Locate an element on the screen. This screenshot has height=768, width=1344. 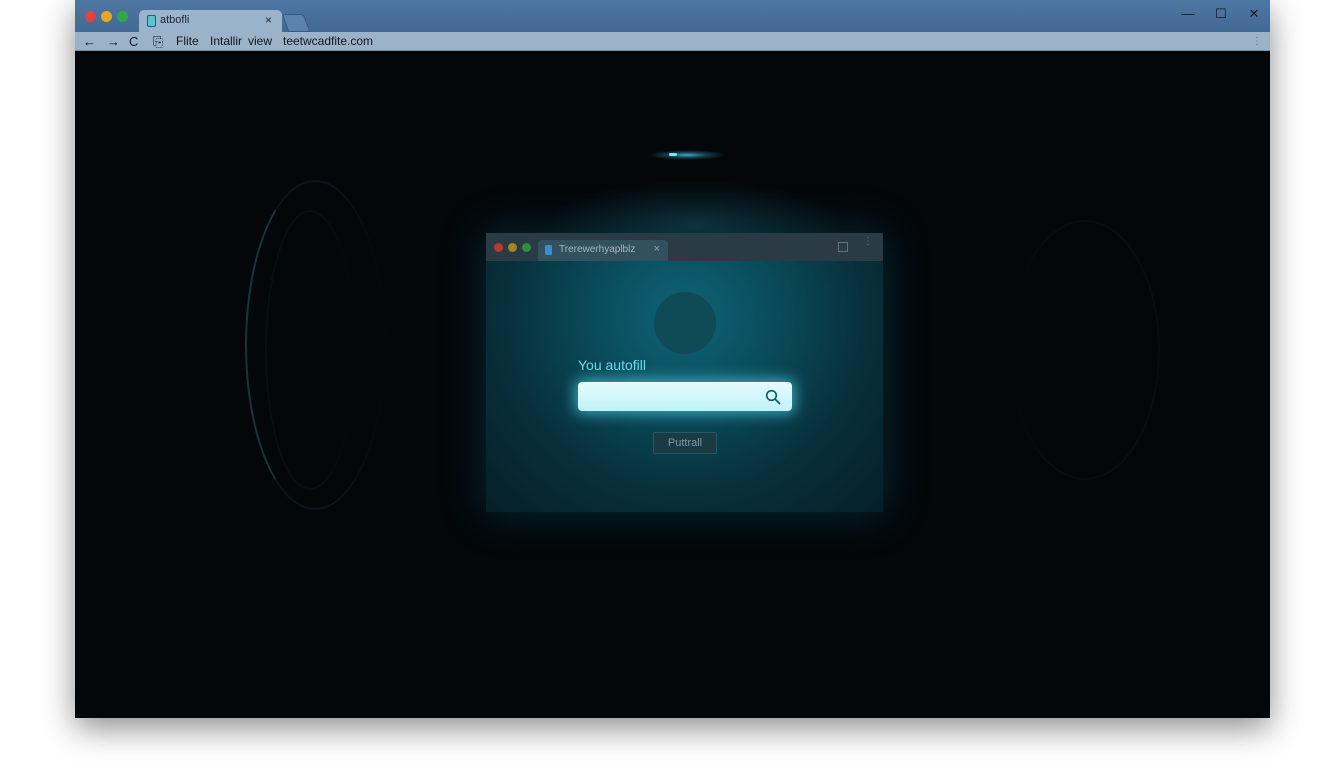
autofill-action-button: Puttrall is located at coordinates (685, 443).